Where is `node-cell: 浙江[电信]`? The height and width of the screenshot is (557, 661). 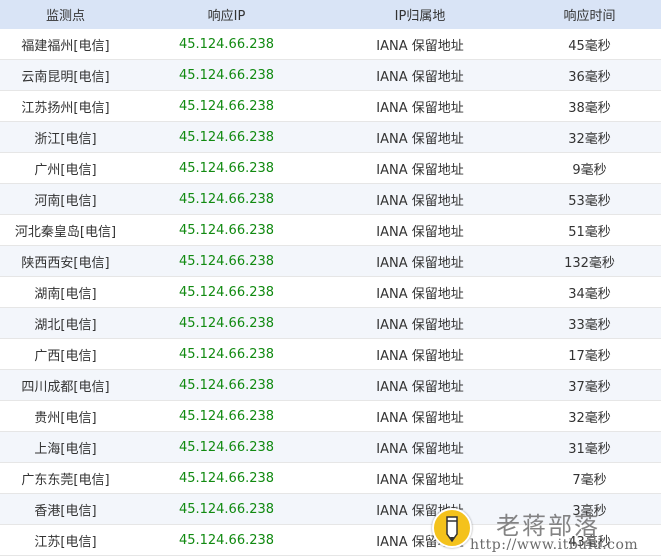
node-cell: 浙江[电信] is located at coordinates (65, 137).